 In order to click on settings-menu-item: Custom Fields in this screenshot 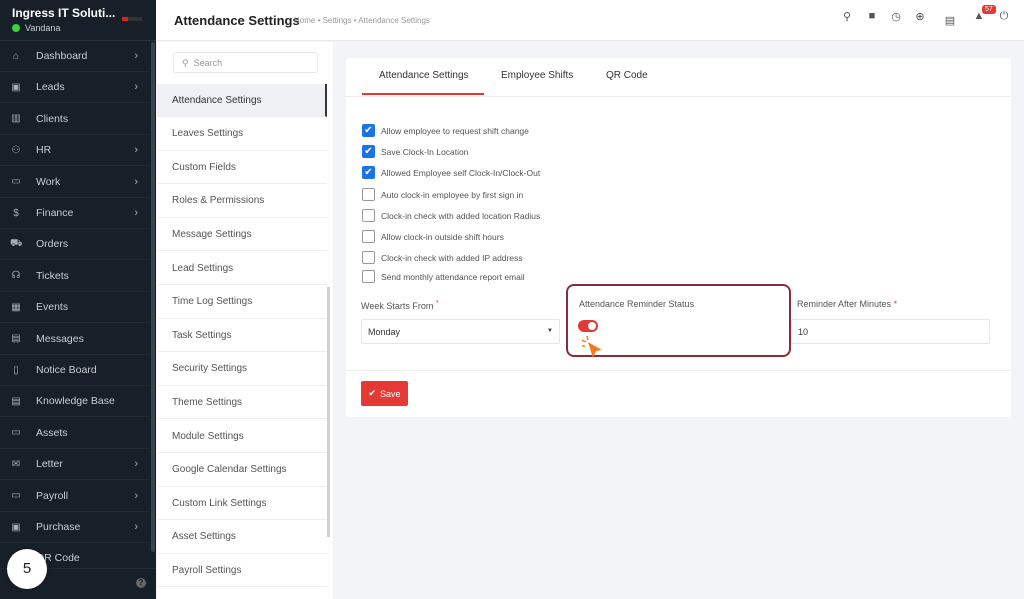, I will do `click(242, 168)`.